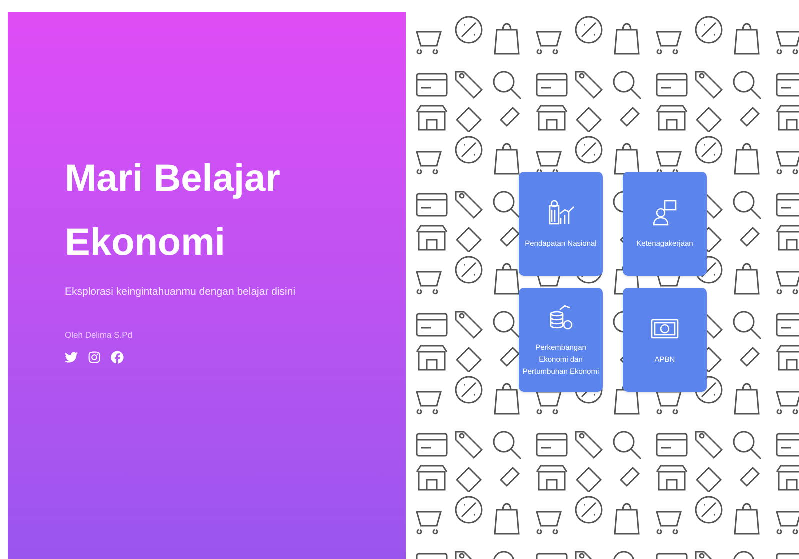 Image resolution: width=799 pixels, height=559 pixels. I want to click on instagram-icon, so click(94, 357).